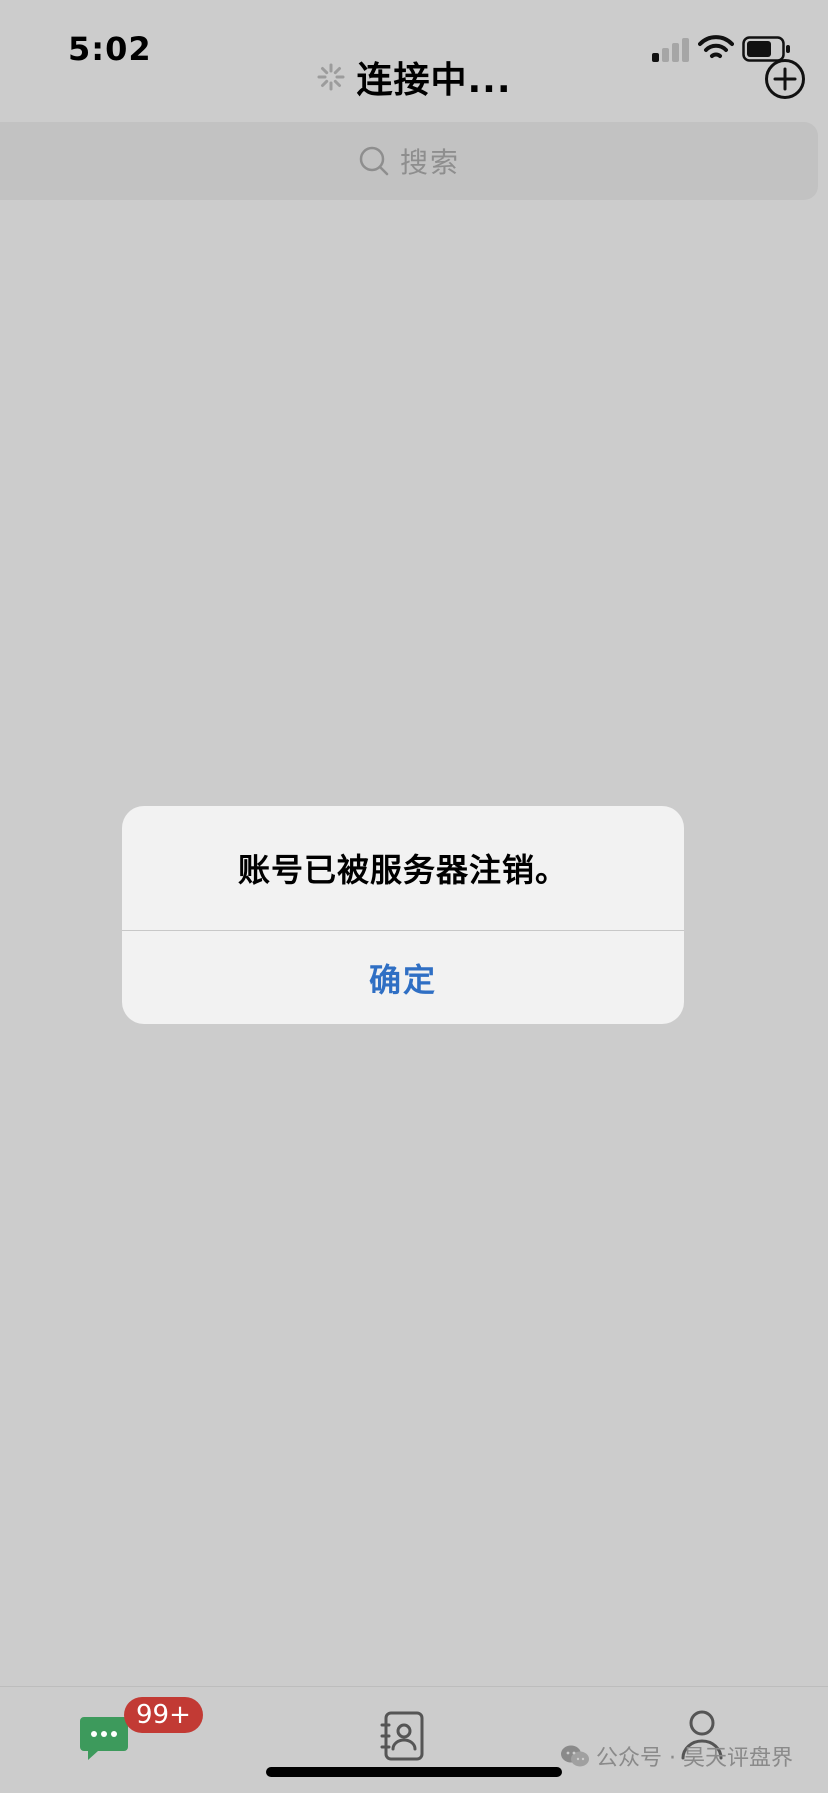 The image size is (828, 1793). I want to click on alert-dialog: 账号已被服务器注销。 确定, so click(403, 915).